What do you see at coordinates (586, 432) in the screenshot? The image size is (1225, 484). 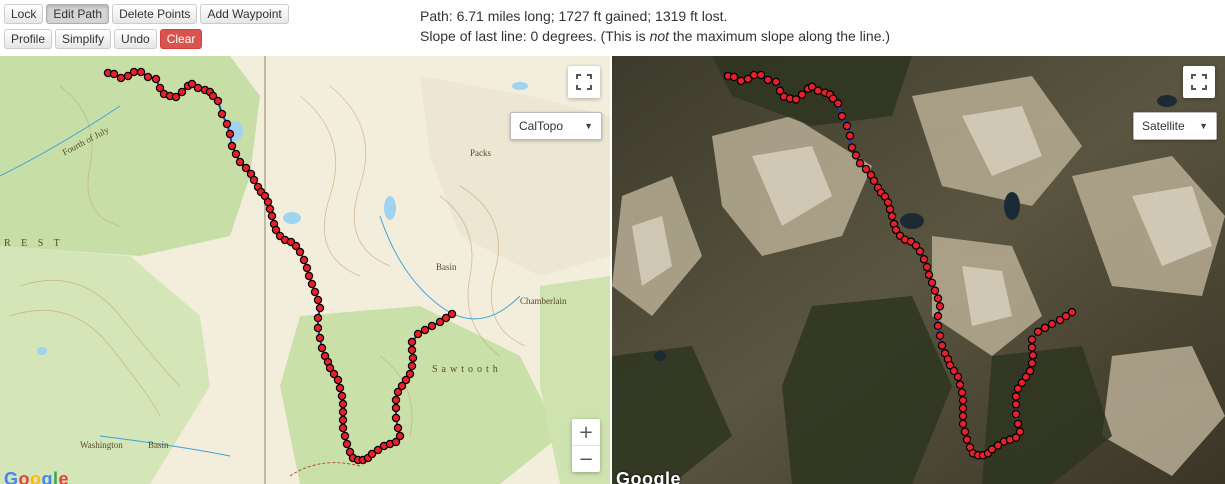 I see `zoom-in-button: +` at bounding box center [586, 432].